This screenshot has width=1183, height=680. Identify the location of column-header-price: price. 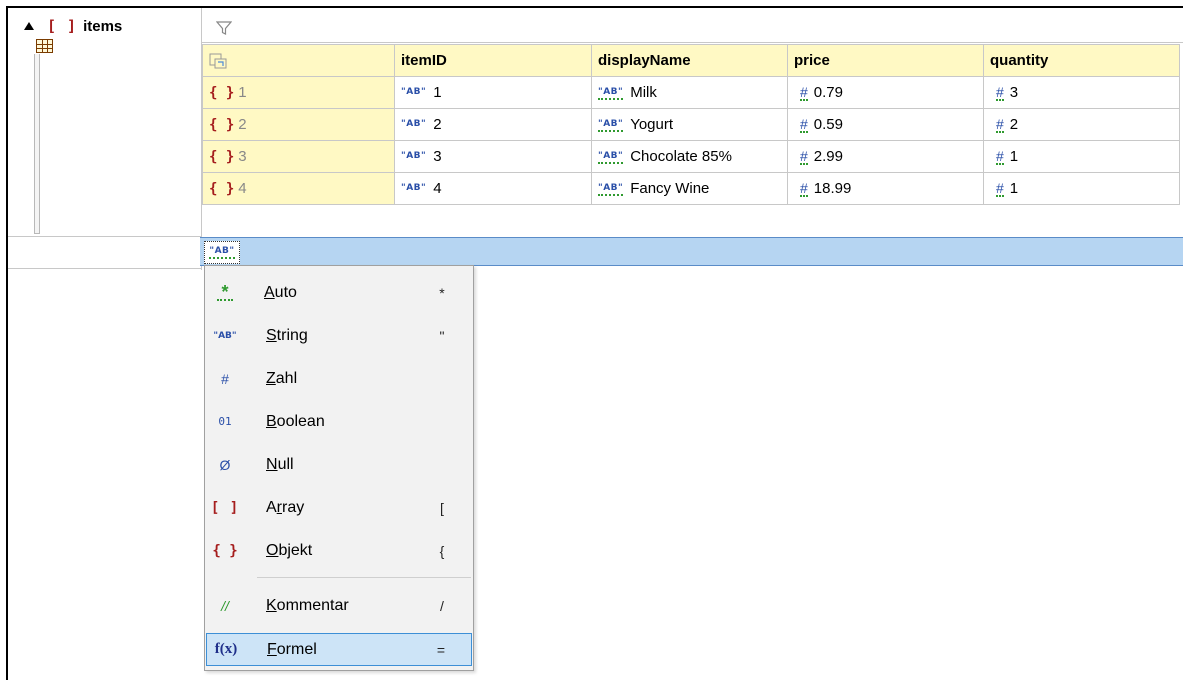
(885, 60).